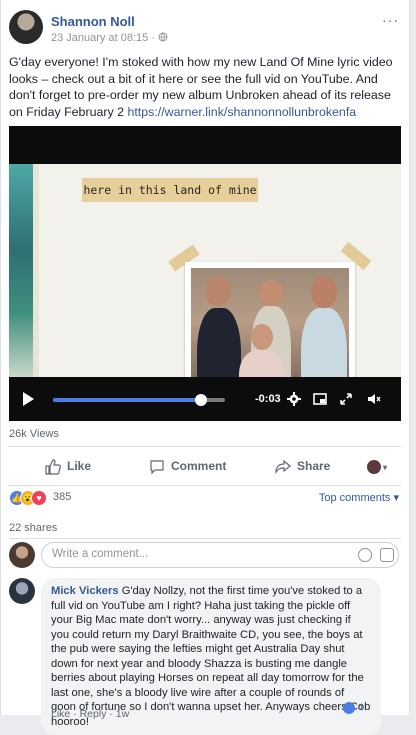 The height and width of the screenshot is (735, 416). What do you see at coordinates (219, 342) in the screenshot?
I see `photo-person-man` at bounding box center [219, 342].